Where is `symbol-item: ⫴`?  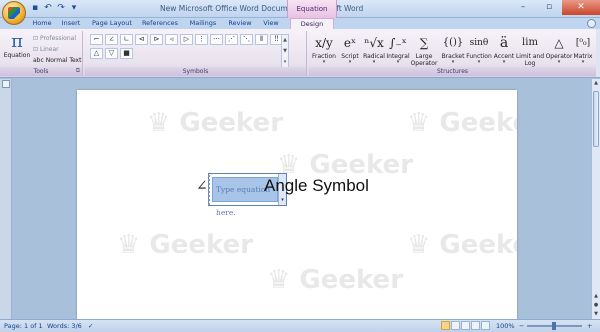
symbol-item: ⫴ is located at coordinates (261, 39).